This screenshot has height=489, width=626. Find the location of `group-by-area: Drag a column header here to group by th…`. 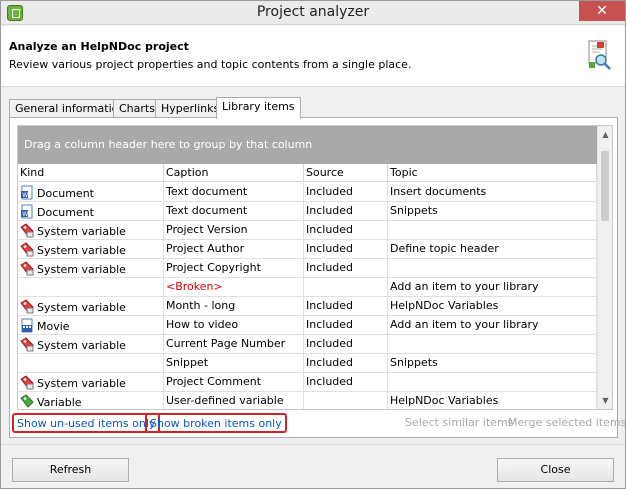

group-by-area: Drag a column header here to group by th… is located at coordinates (307, 145).